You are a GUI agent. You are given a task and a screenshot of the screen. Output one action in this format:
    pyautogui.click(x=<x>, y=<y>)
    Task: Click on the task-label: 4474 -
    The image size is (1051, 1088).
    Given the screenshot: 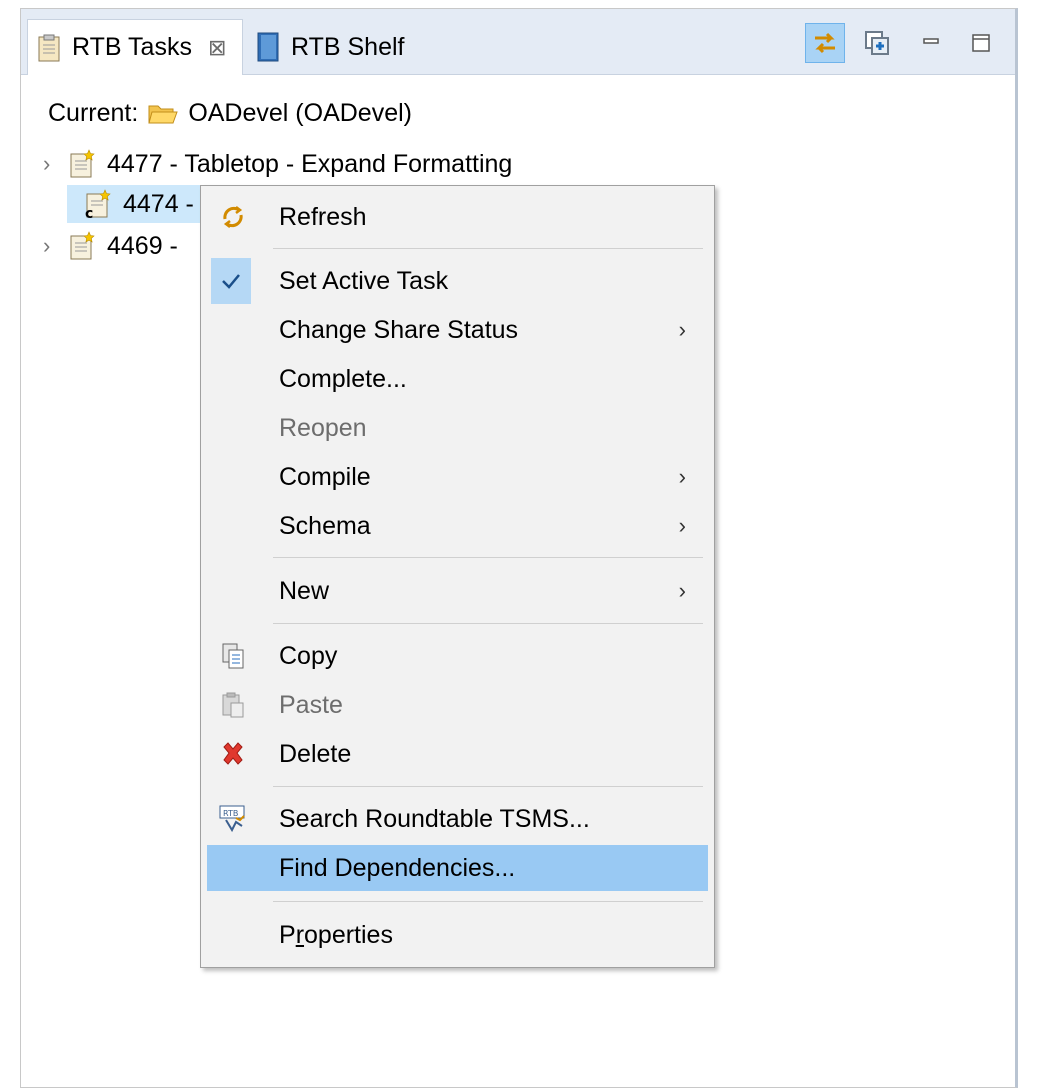 What is the action you would take?
    pyautogui.click(x=158, y=203)
    